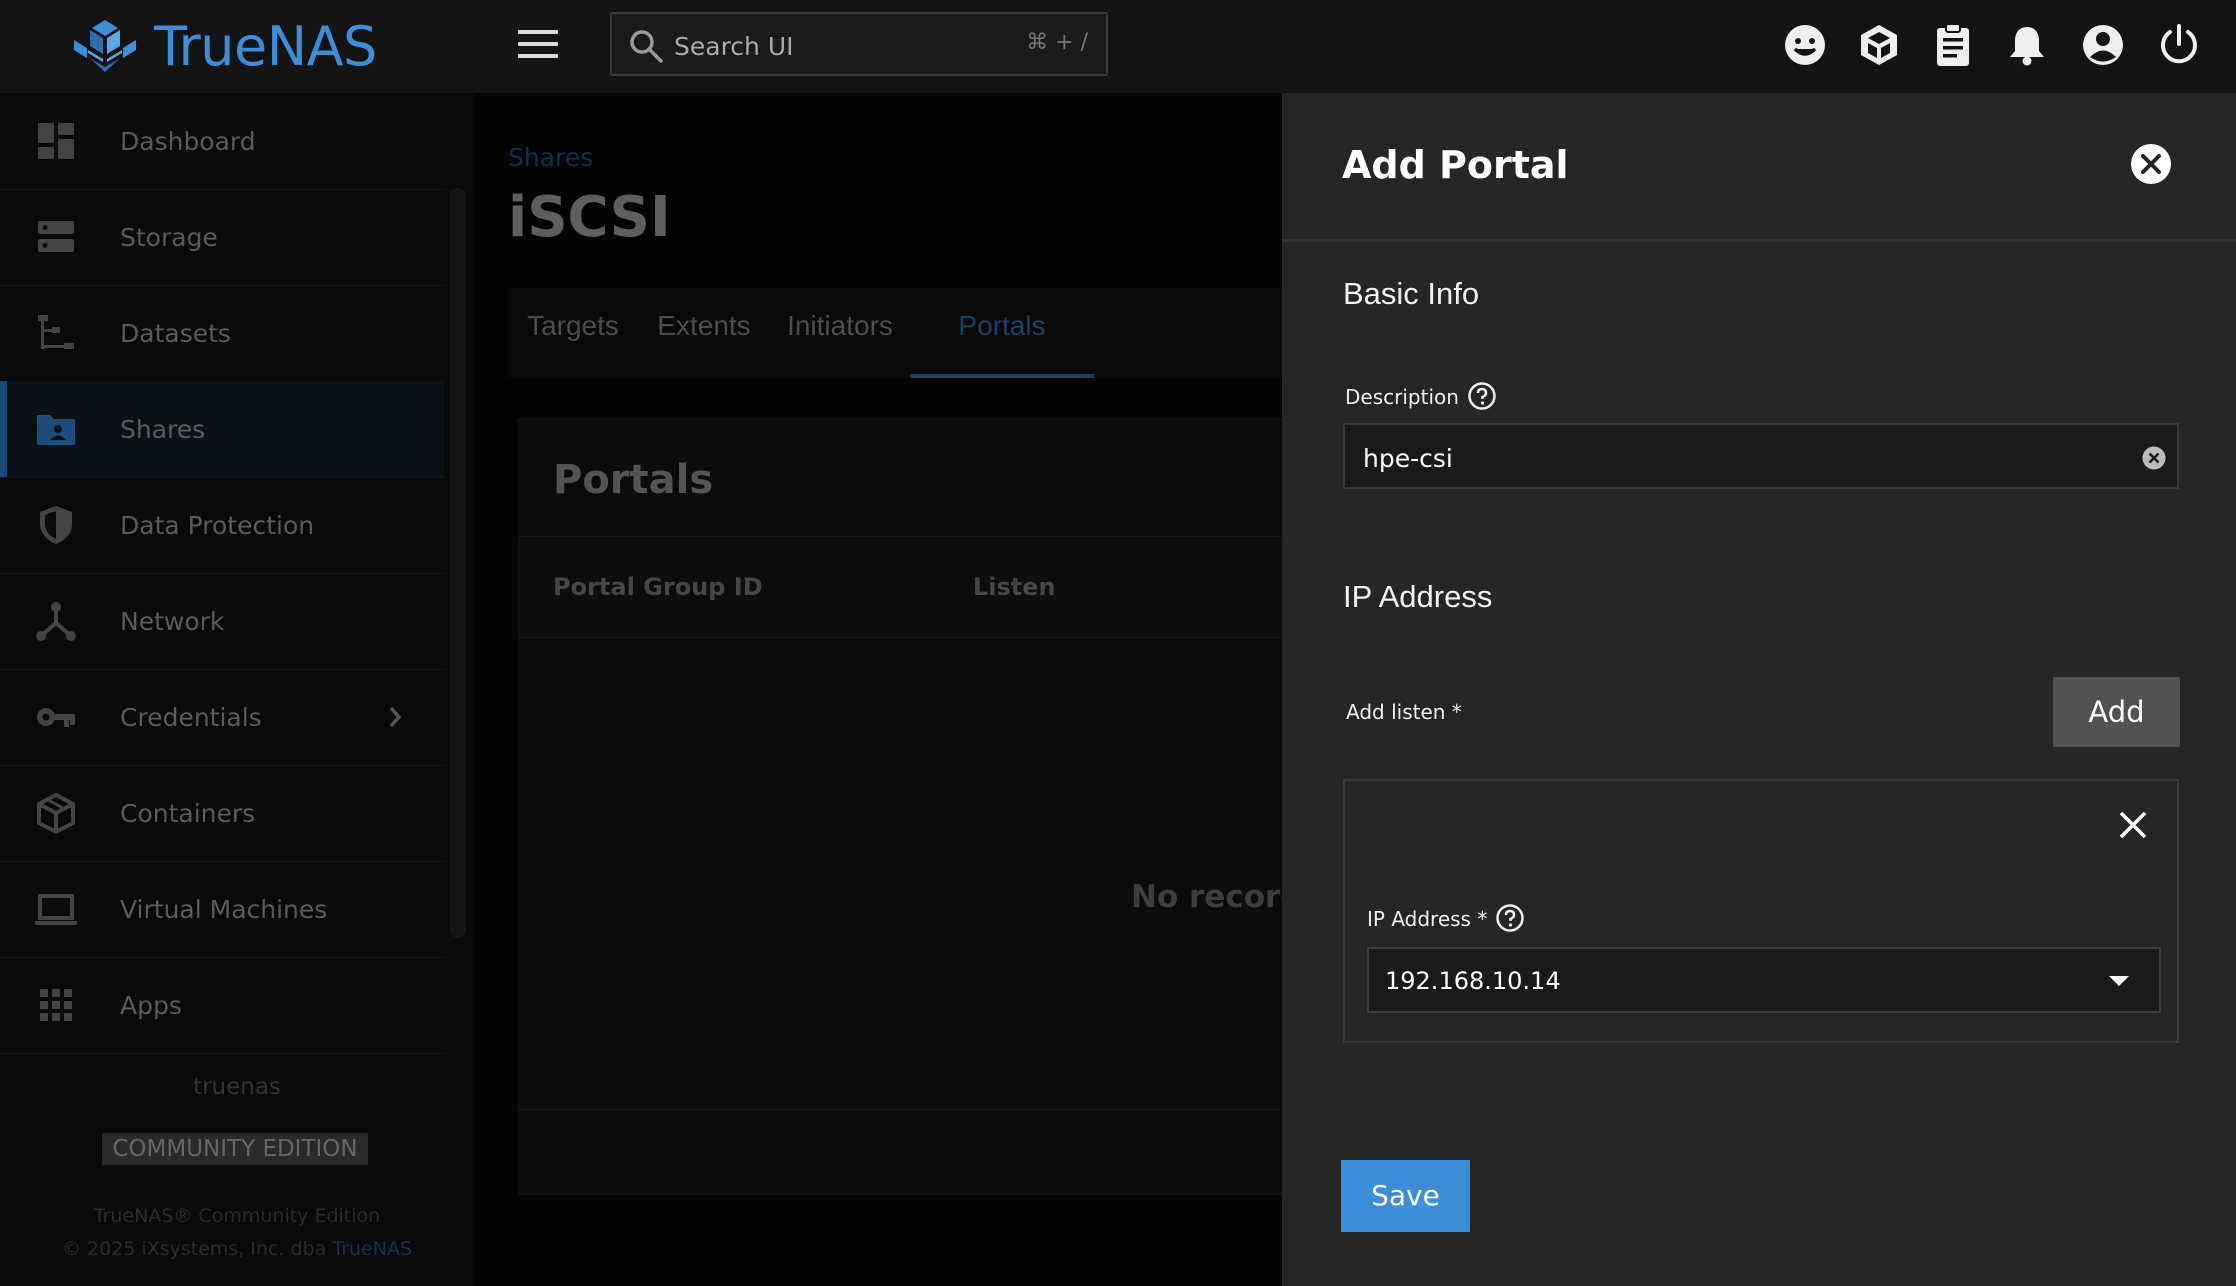 This screenshot has height=1286, width=2236. What do you see at coordinates (1402, 397) in the screenshot?
I see `description-label: Description` at bounding box center [1402, 397].